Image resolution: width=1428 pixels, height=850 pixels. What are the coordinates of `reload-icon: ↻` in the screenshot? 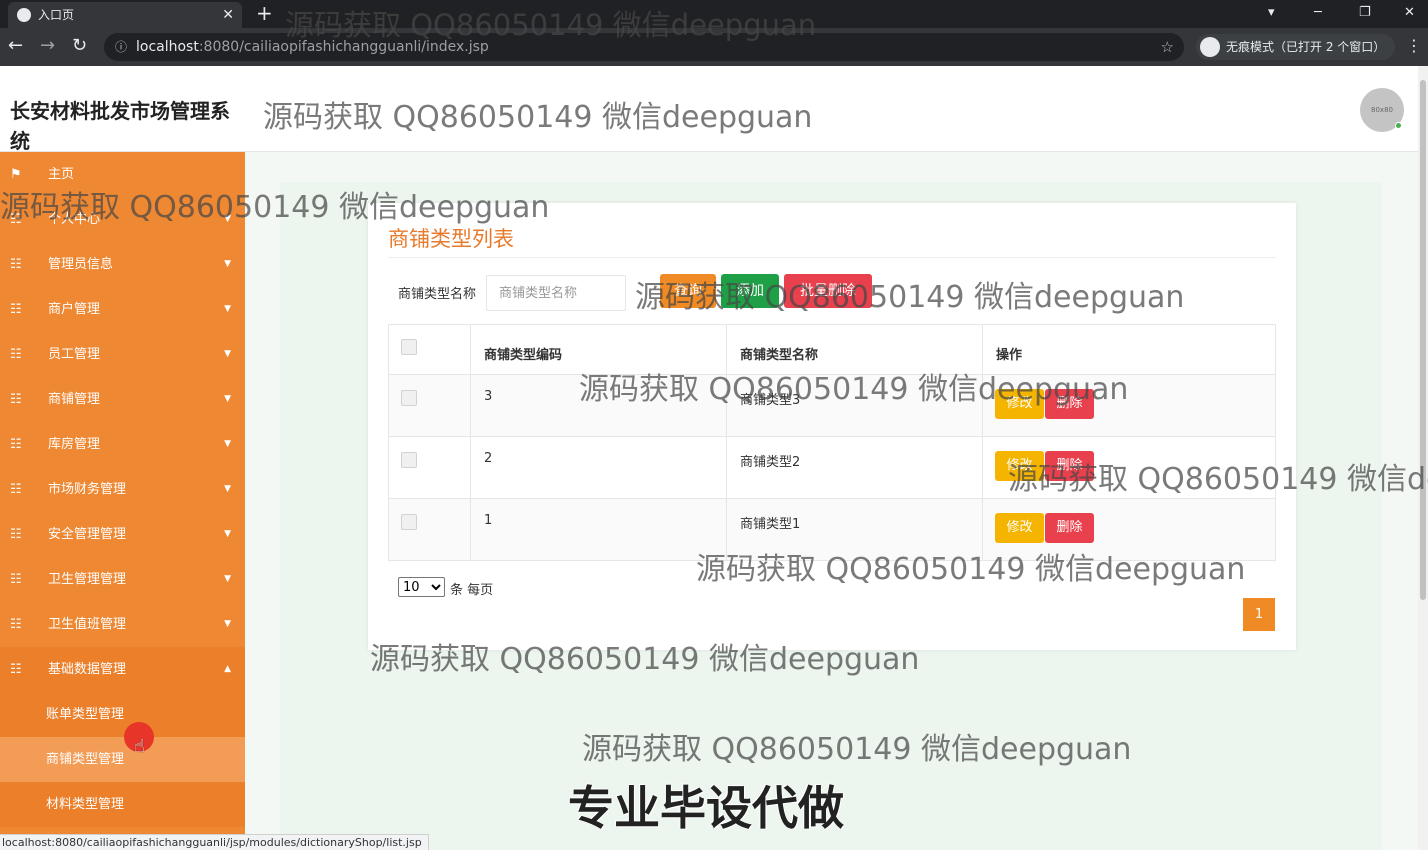 It's located at (79, 46).